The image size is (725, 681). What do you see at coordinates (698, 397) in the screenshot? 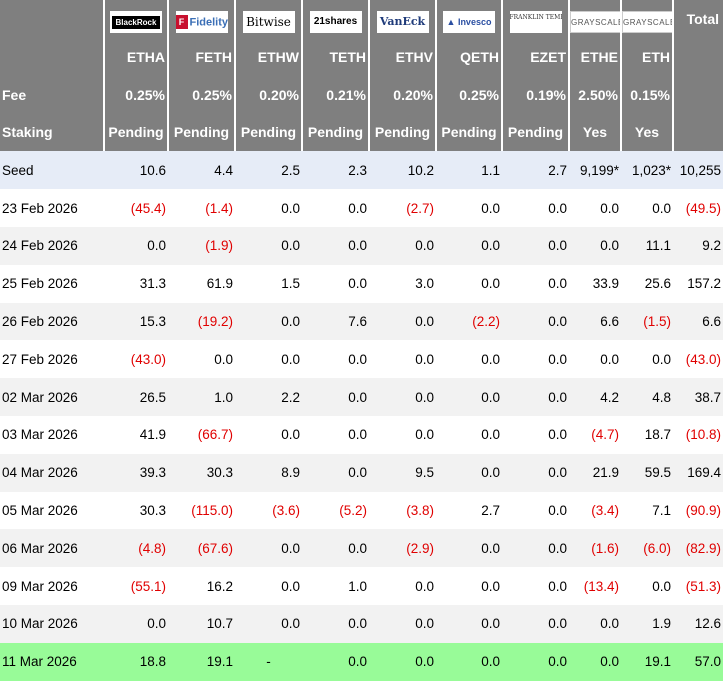
I see `total-cell: 38.7` at bounding box center [698, 397].